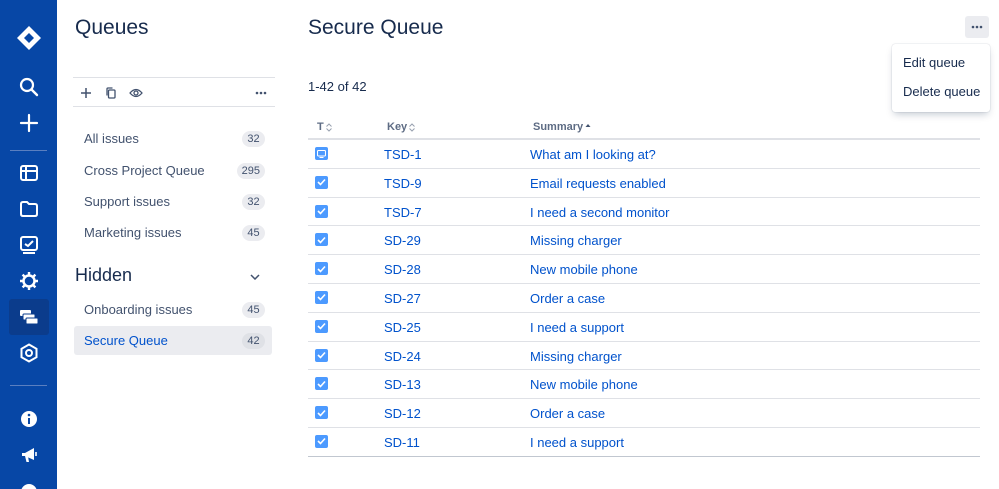 Image resolution: width=999 pixels, height=489 pixels. Describe the element at coordinates (250, 171) in the screenshot. I see `queue-count-badge: 295` at that location.